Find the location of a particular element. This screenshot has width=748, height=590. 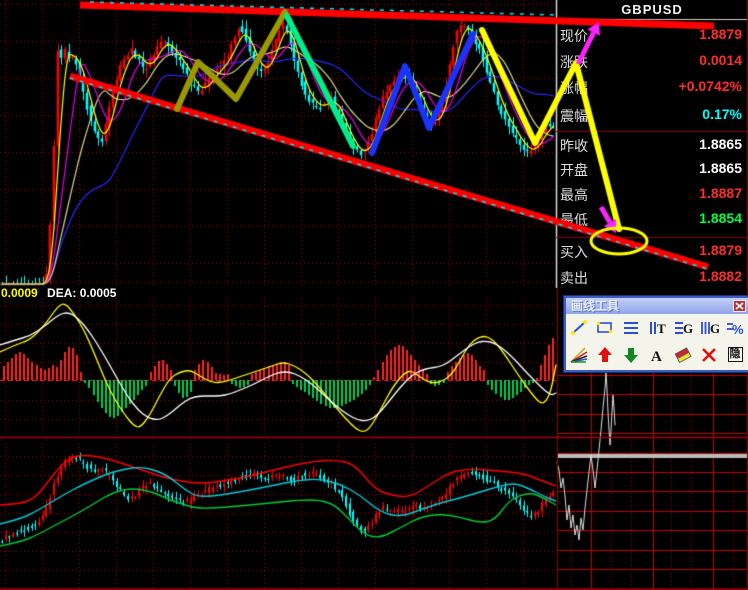

quote-label: 现价 is located at coordinates (574, 36).